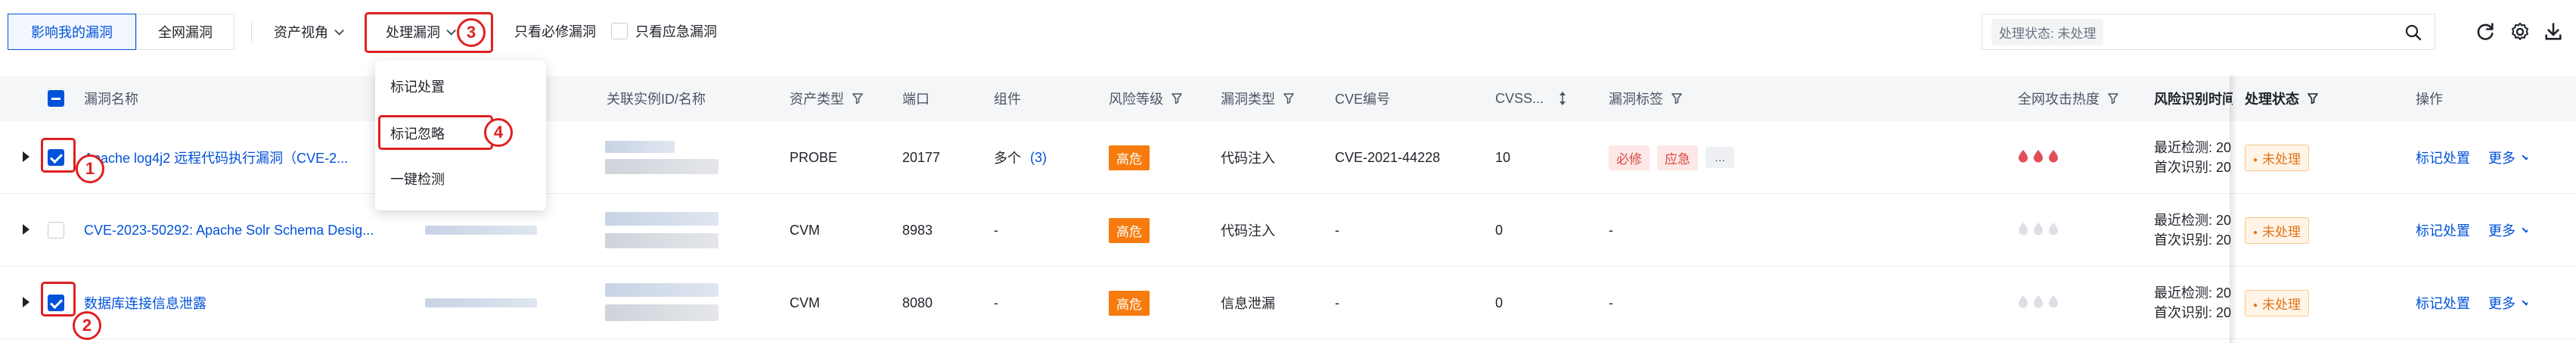 Image resolution: width=2576 pixels, height=343 pixels. Describe the element at coordinates (805, 230) in the screenshot. I see `asset-type-cell: CVM` at that location.